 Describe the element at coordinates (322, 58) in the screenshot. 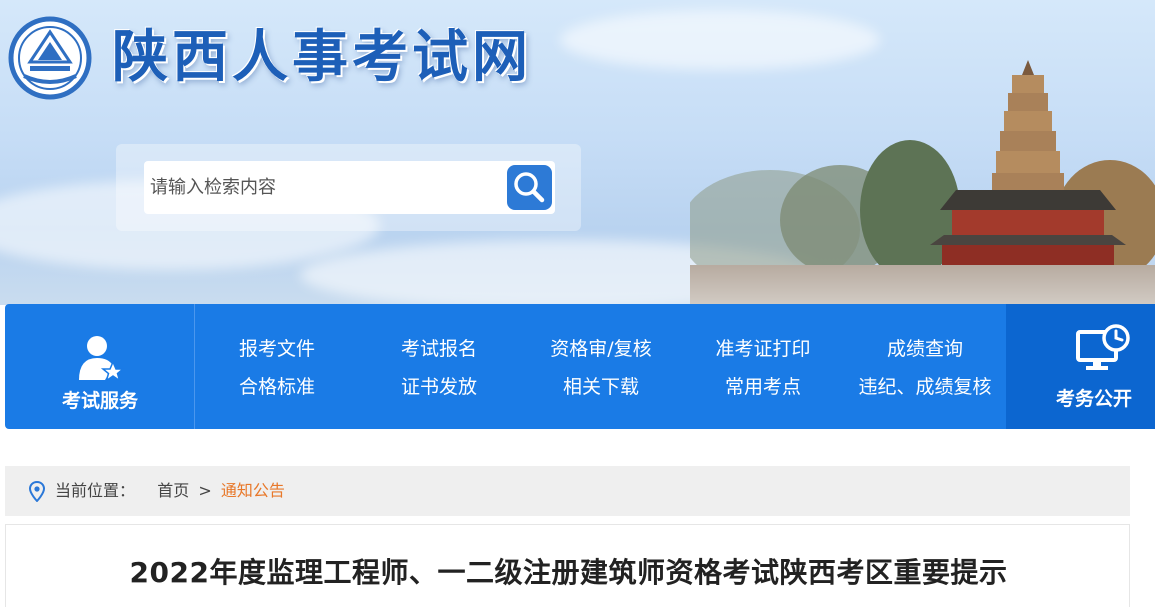

I see `site-title: 陕西人事考试网` at that location.